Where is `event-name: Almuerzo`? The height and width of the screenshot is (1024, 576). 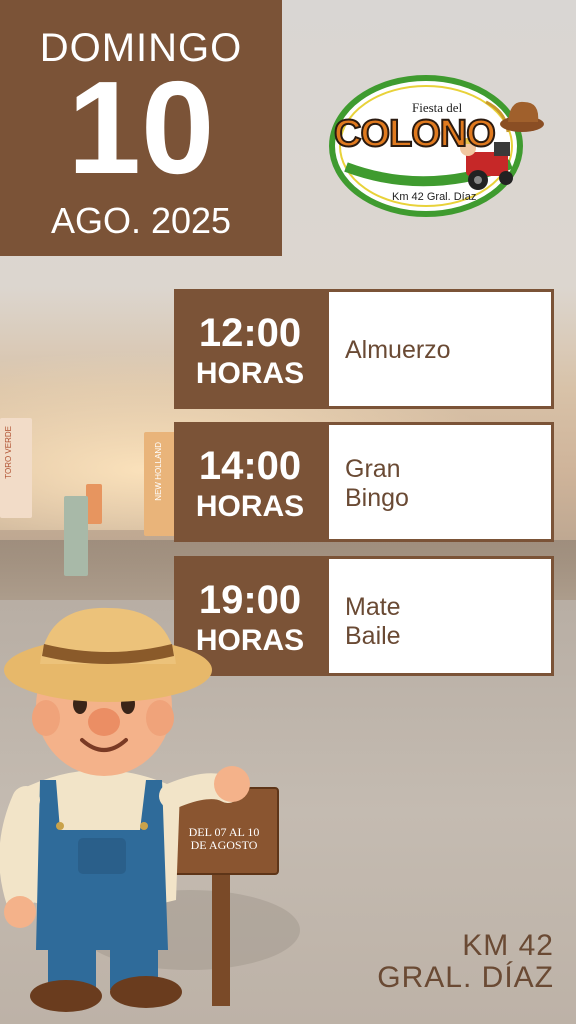
event-name: Almuerzo is located at coordinates (398, 350).